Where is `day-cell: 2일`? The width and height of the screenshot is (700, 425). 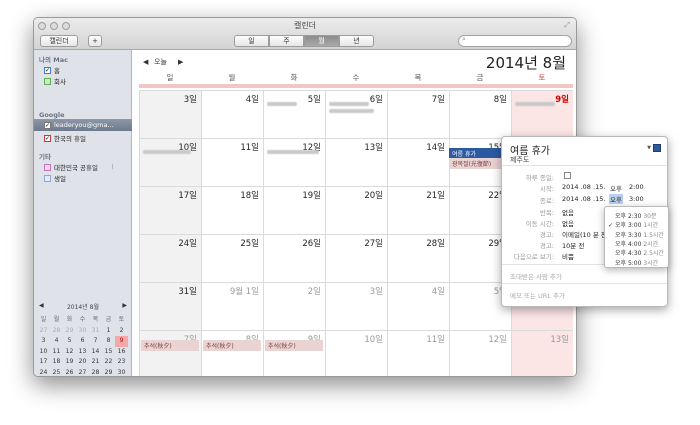 day-cell: 2일 is located at coordinates (294, 306).